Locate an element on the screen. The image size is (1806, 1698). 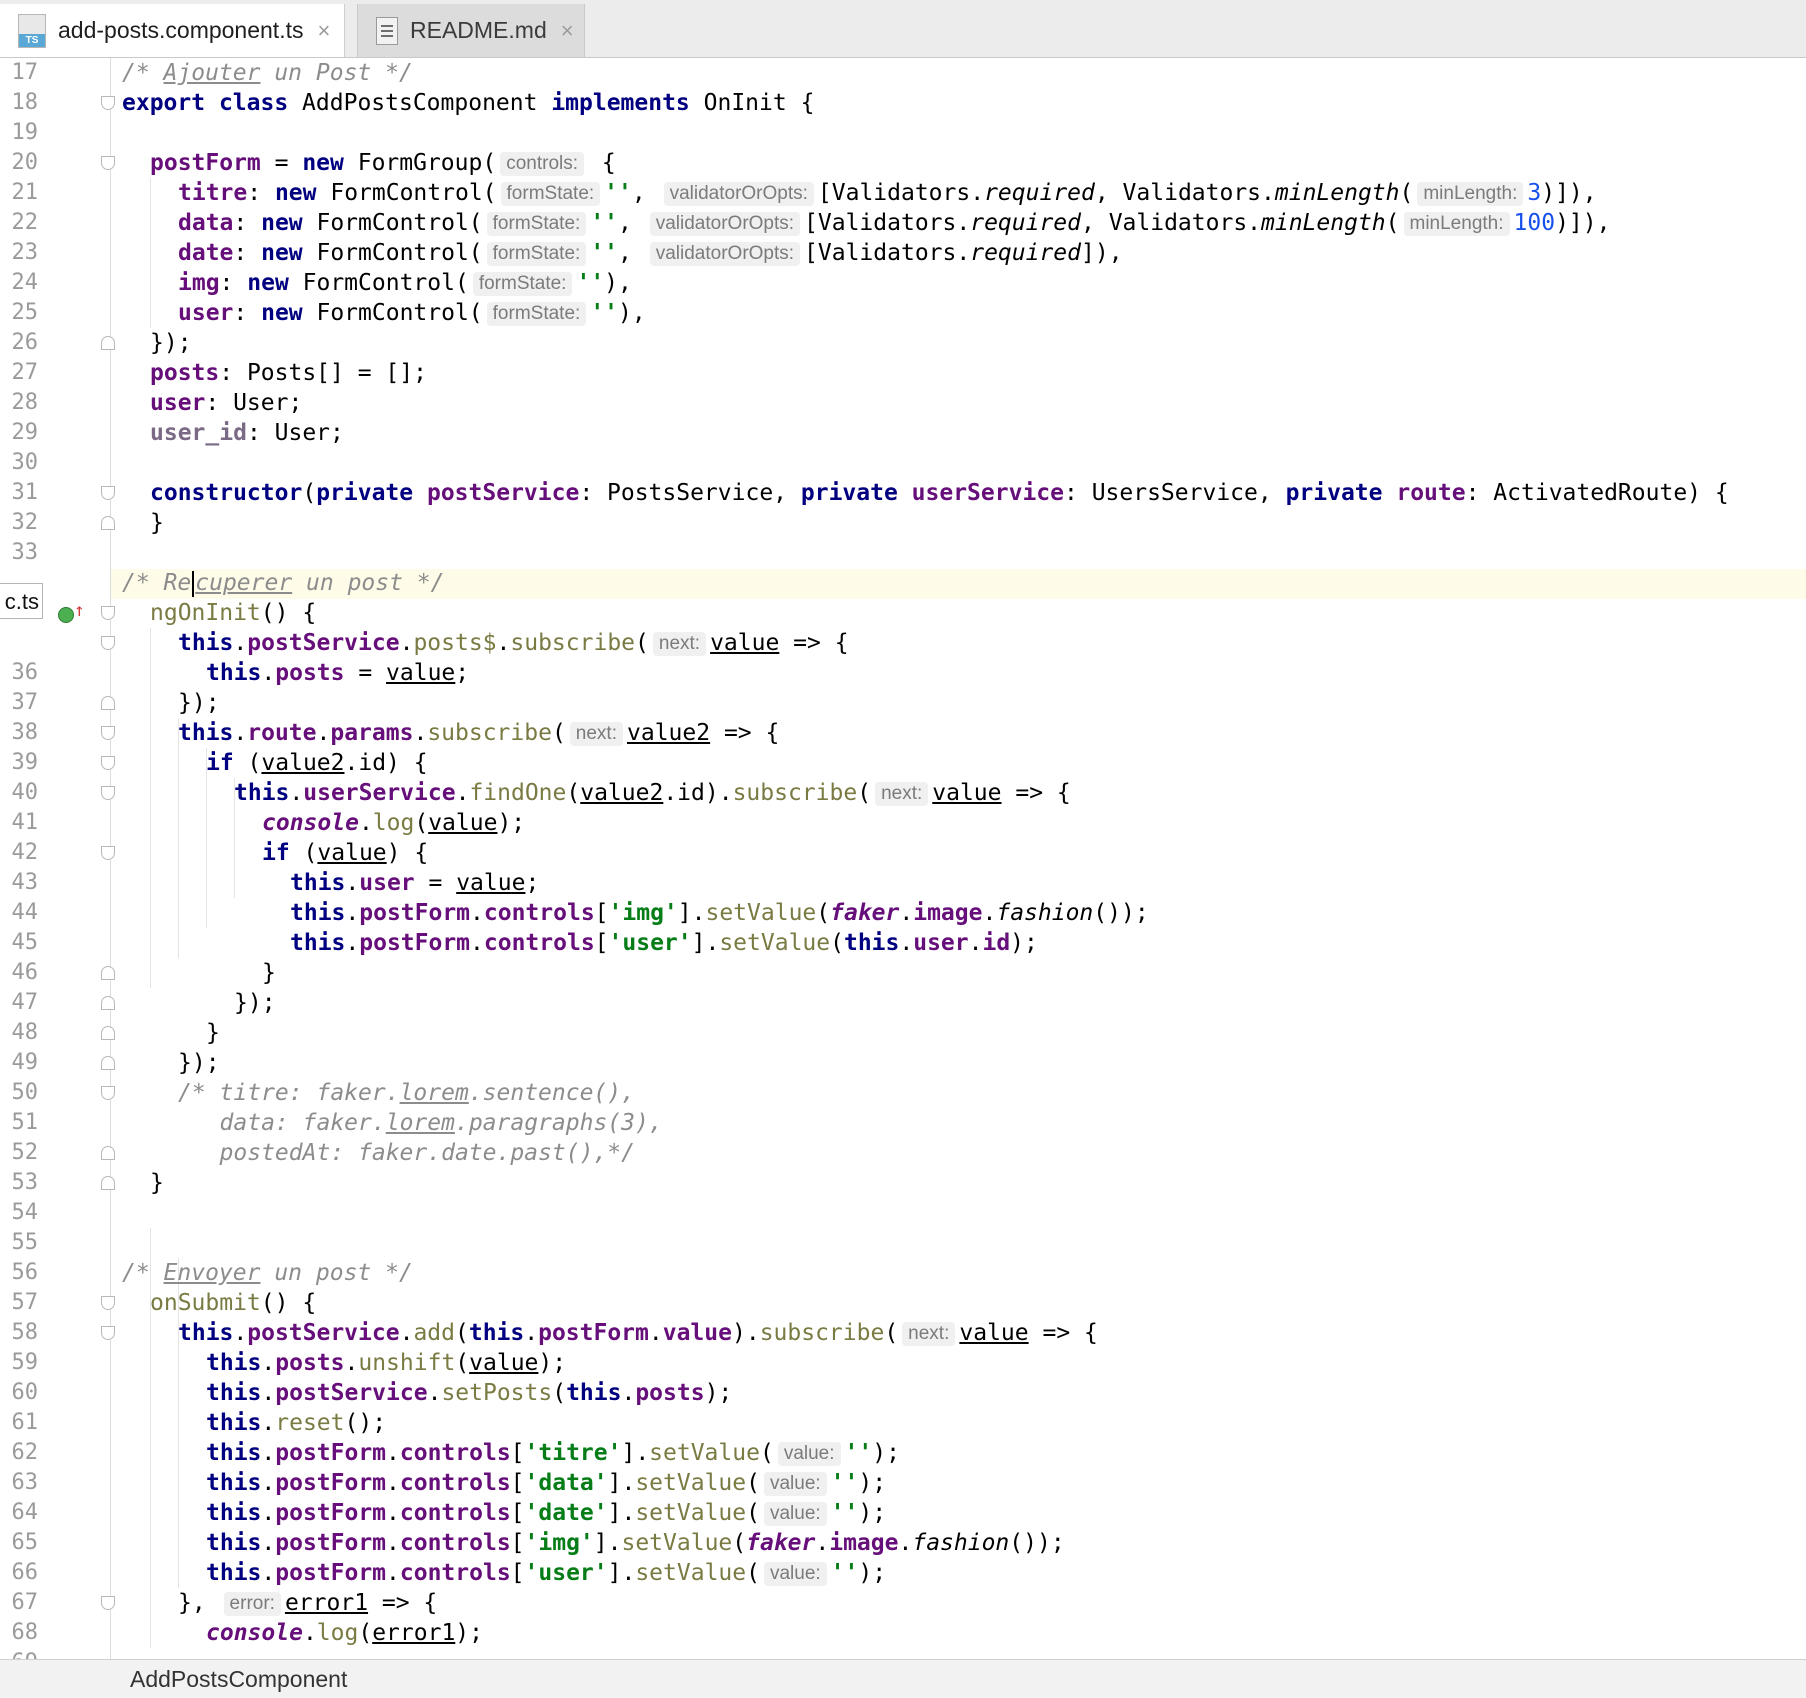
line-number: 57 is located at coordinates (25, 1302).